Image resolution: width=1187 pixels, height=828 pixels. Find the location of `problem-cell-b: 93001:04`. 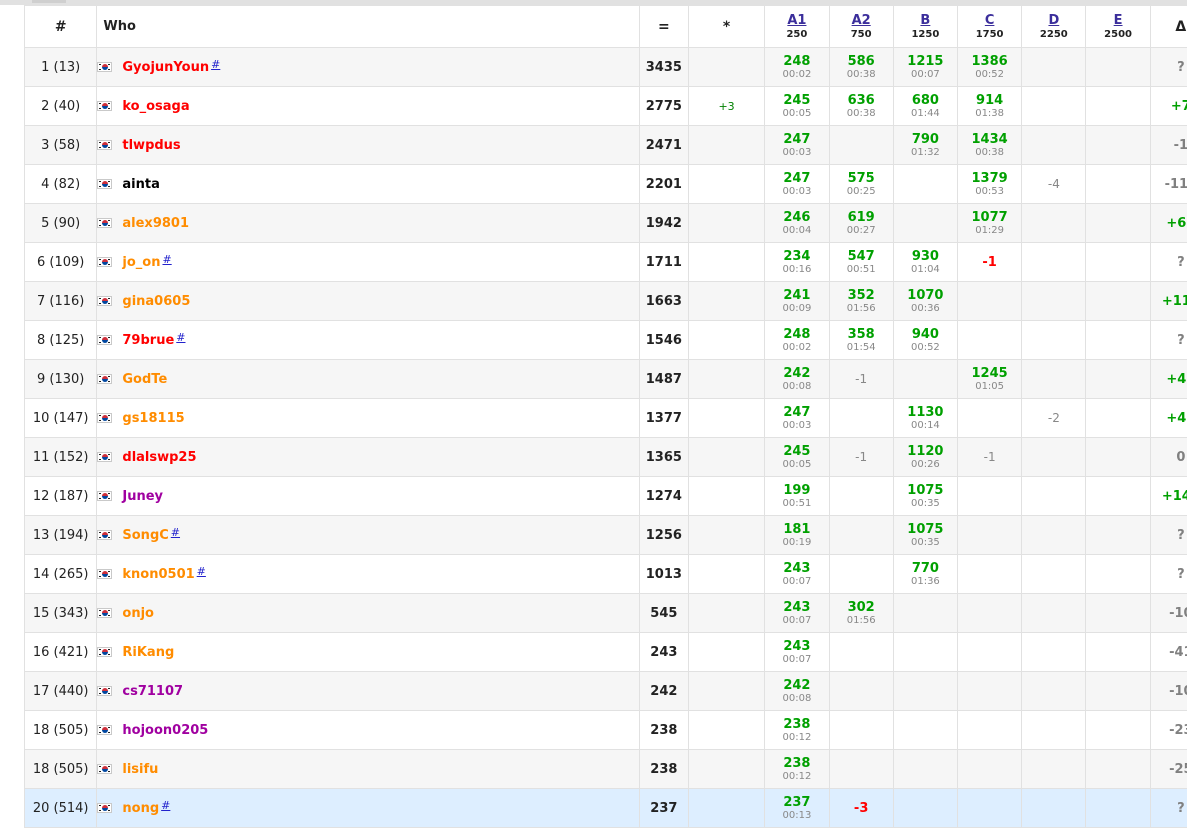

problem-cell-b: 93001:04 is located at coordinates (925, 262).